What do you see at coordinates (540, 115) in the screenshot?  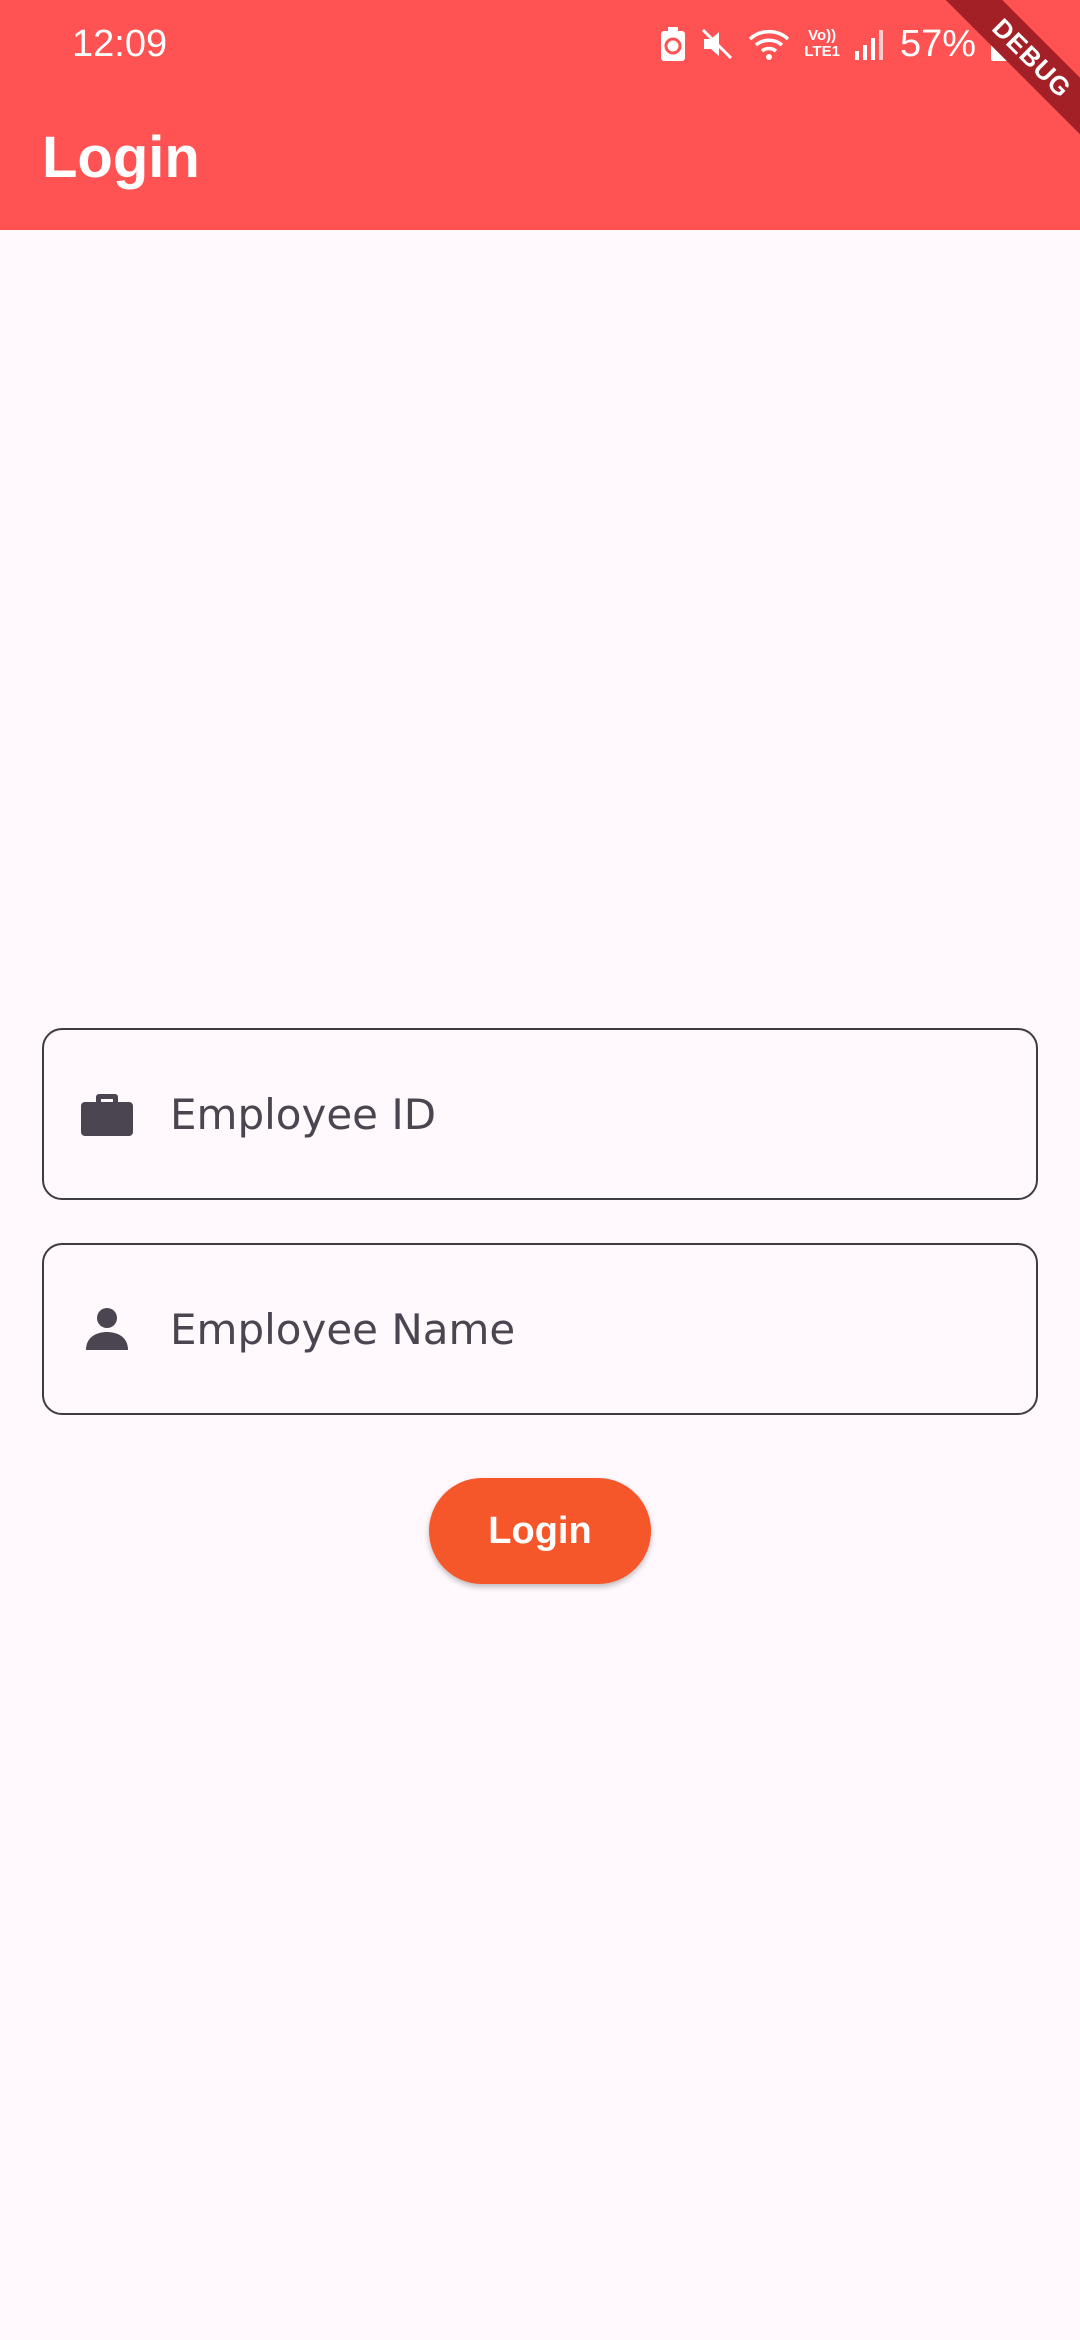 I see `app-bar: 12:09 Vo)) LTE1 57% DEBUG Login` at bounding box center [540, 115].